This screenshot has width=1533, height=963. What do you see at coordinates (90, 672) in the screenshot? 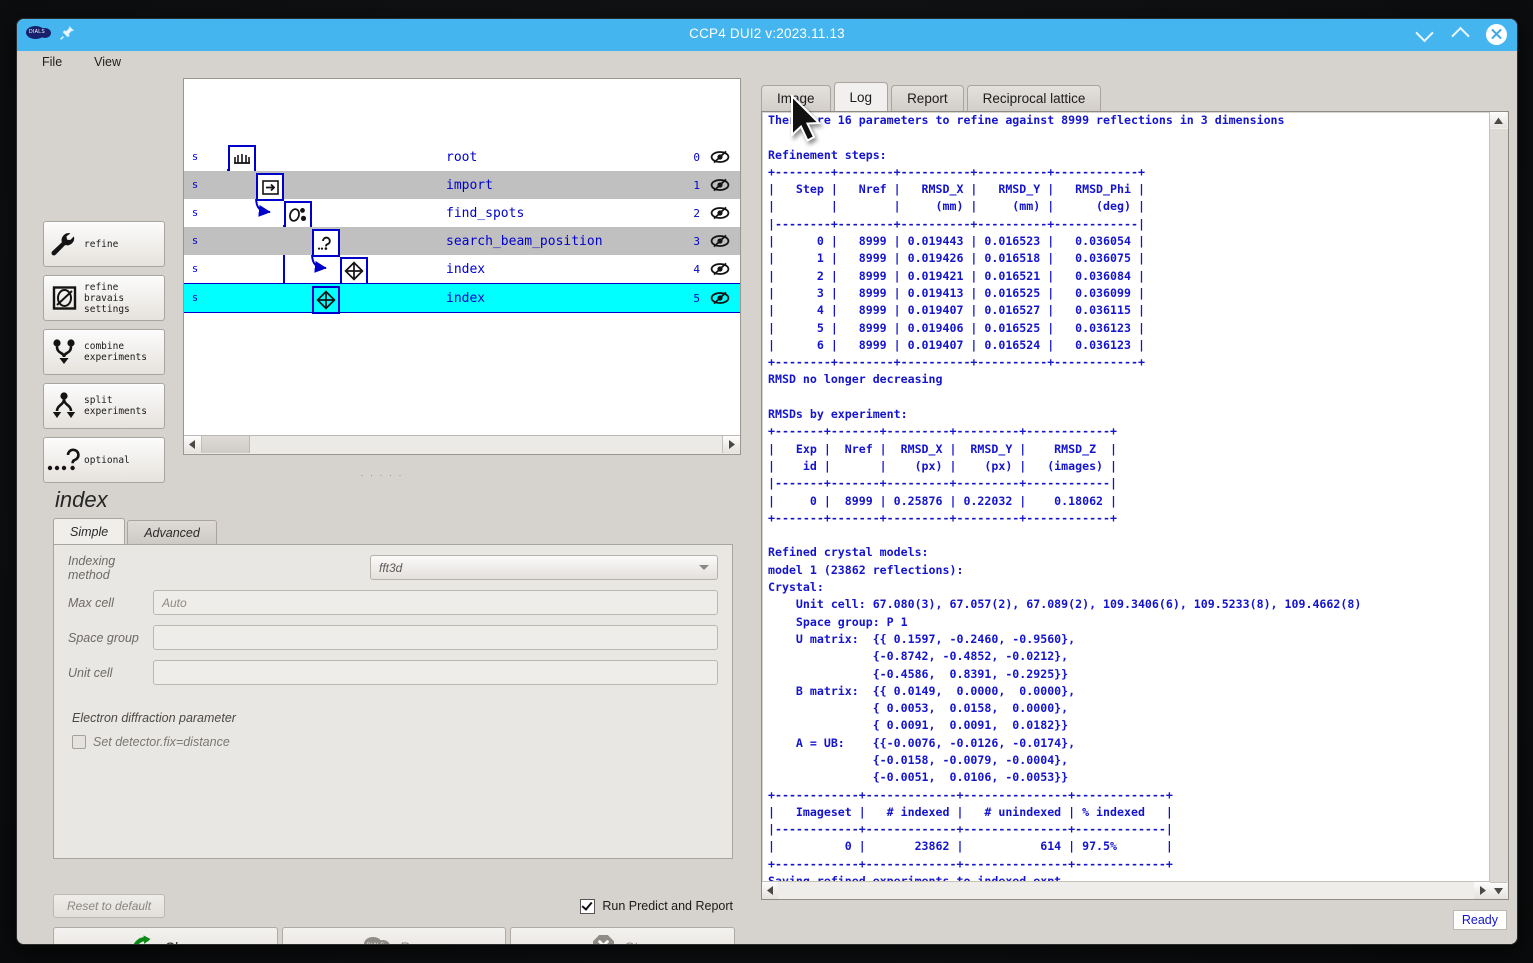
I see `unit-cell-label: Unit cell` at bounding box center [90, 672].